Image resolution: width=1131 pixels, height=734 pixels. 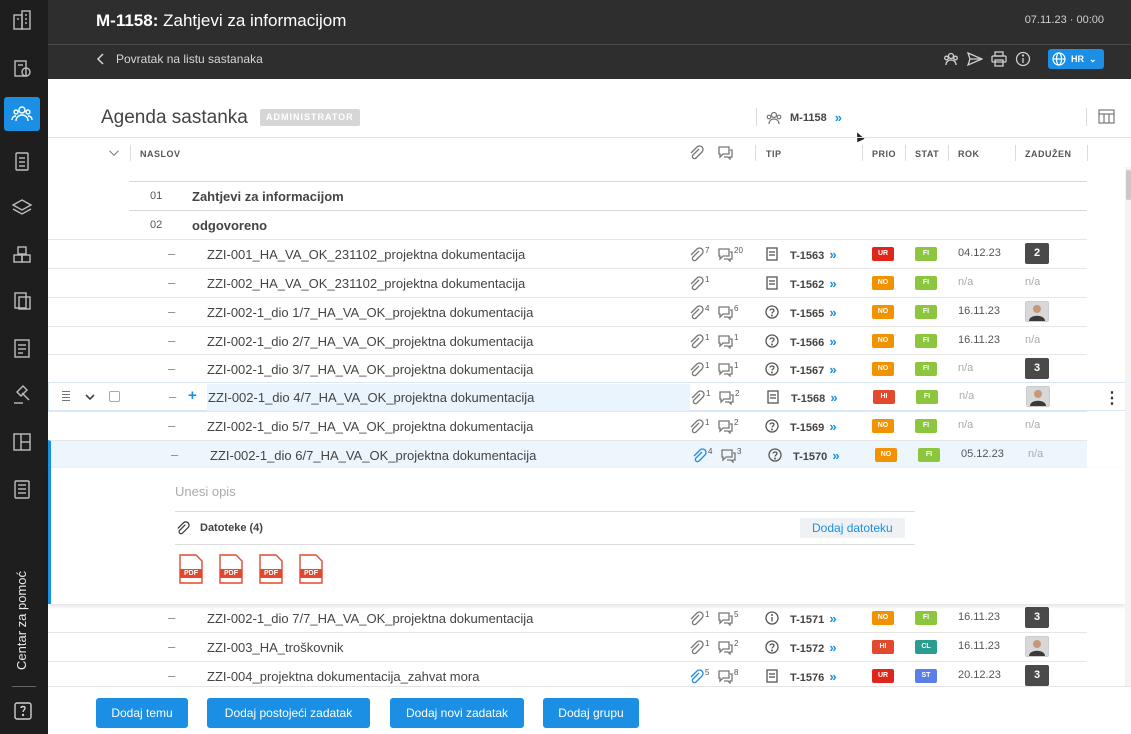 What do you see at coordinates (22, 68) in the screenshot?
I see `settings-building-icon` at bounding box center [22, 68].